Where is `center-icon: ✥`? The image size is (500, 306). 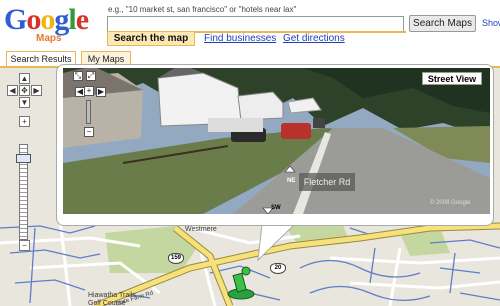
center-icon: ✥ is located at coordinates (24, 90).